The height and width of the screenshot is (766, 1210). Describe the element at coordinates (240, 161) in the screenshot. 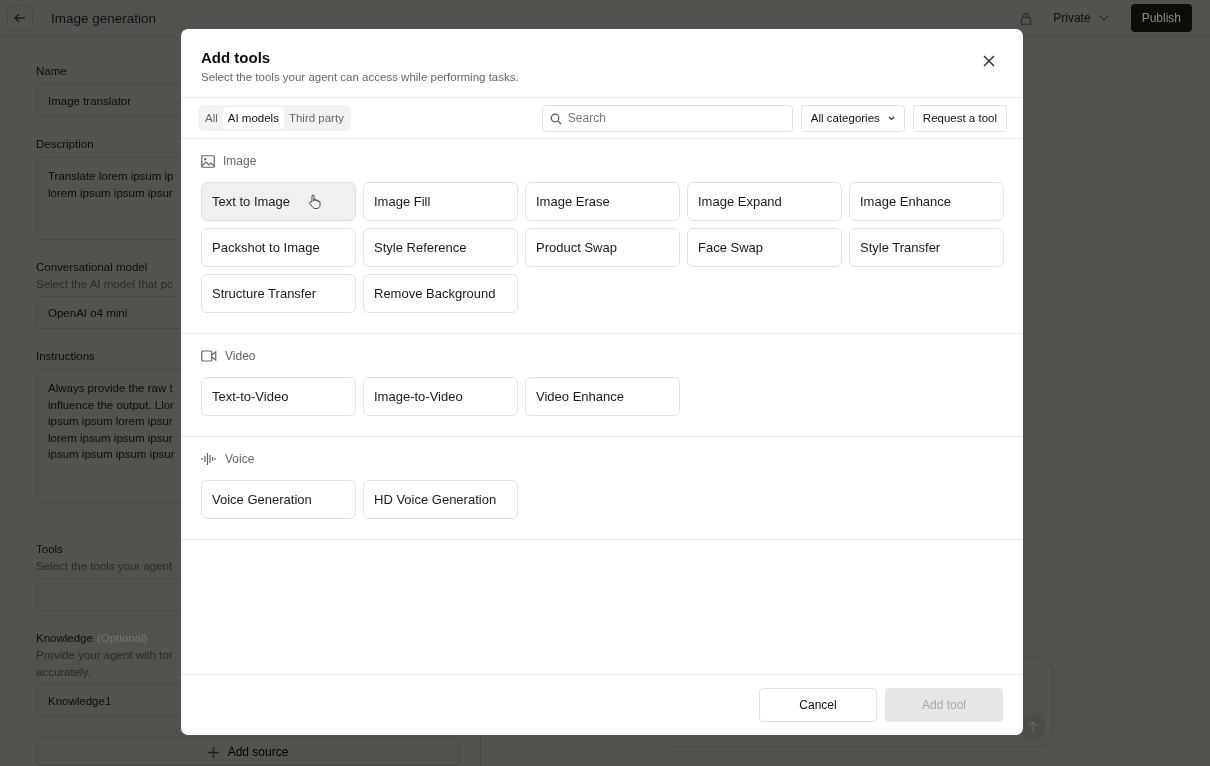

I see `section-title: Image` at that location.